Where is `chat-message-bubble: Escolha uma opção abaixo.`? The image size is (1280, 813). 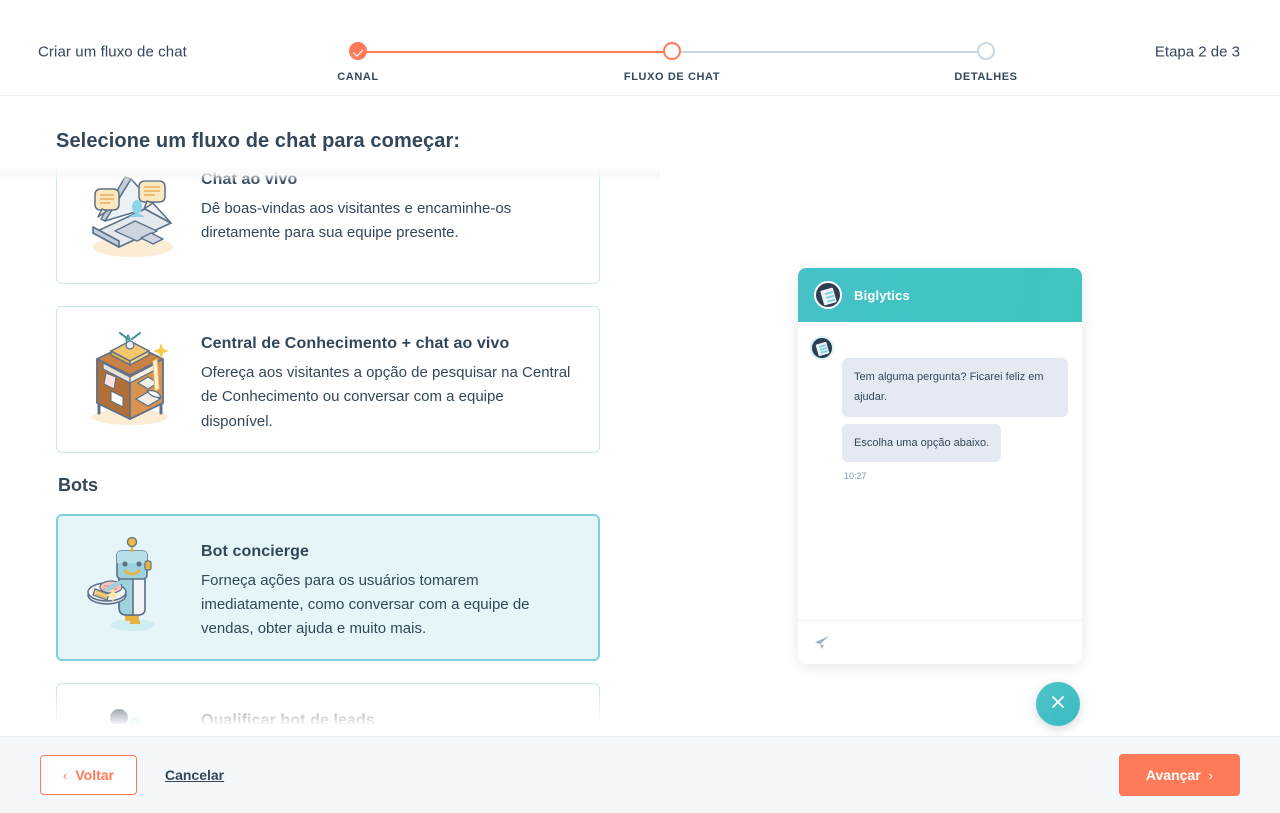 chat-message-bubble: Escolha uma opção abaixo. is located at coordinates (922, 443).